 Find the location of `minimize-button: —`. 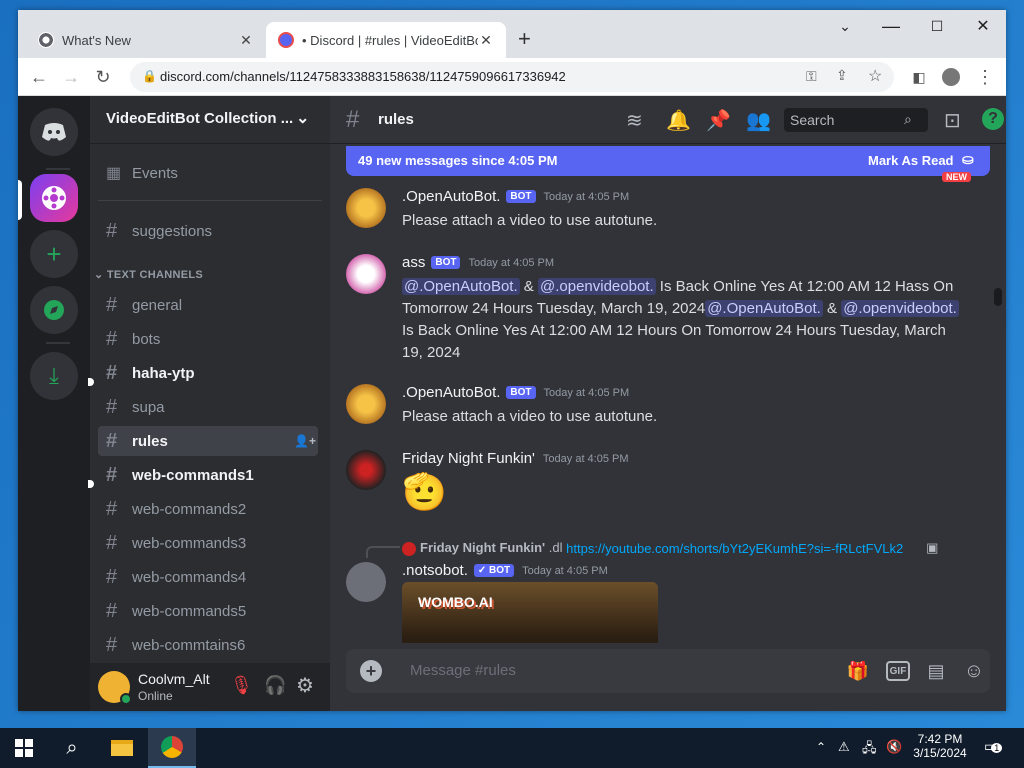

minimize-button: — is located at coordinates (891, 26).